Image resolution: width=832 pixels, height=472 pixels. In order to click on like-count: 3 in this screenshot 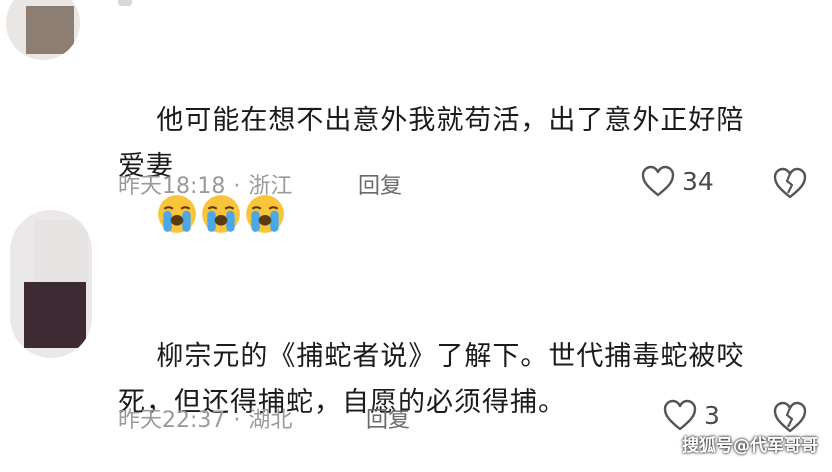, I will do `click(712, 415)`.